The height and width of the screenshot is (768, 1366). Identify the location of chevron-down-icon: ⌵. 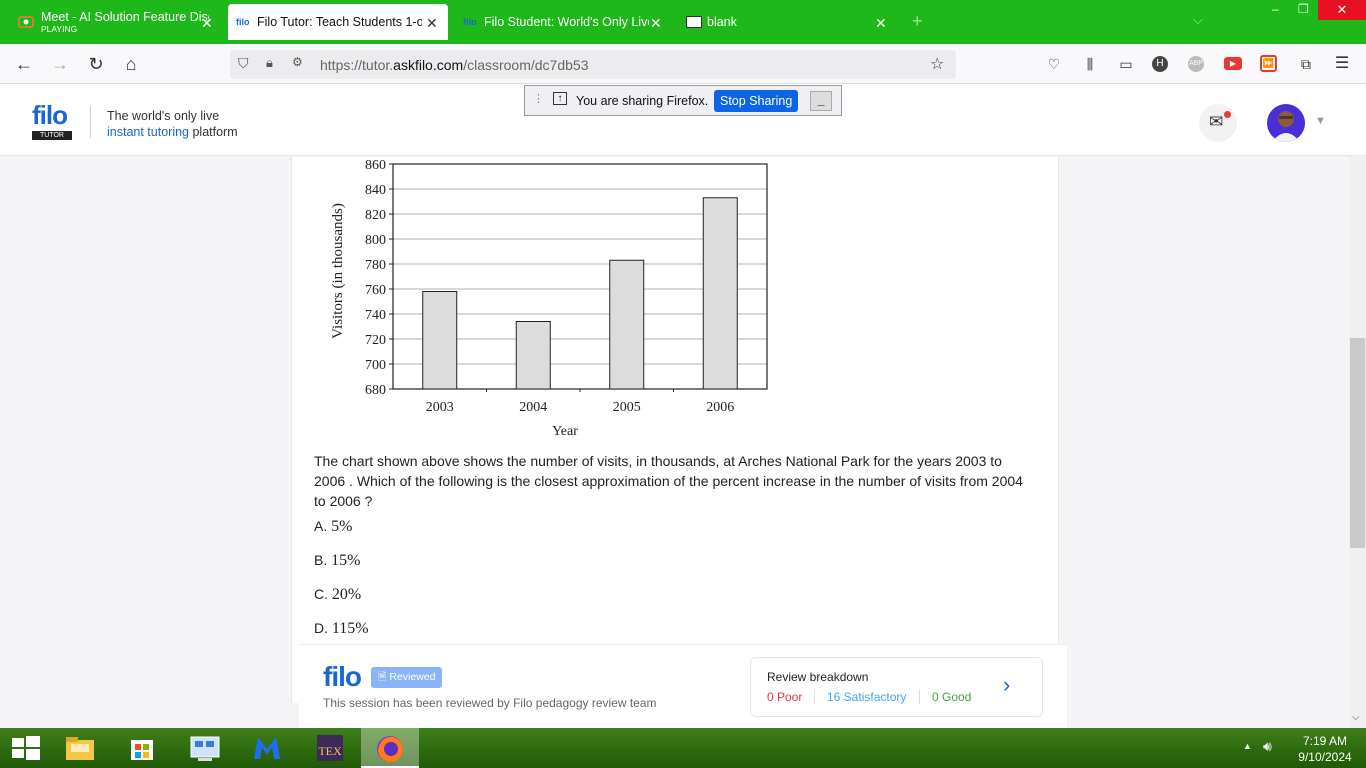
(1198, 20).